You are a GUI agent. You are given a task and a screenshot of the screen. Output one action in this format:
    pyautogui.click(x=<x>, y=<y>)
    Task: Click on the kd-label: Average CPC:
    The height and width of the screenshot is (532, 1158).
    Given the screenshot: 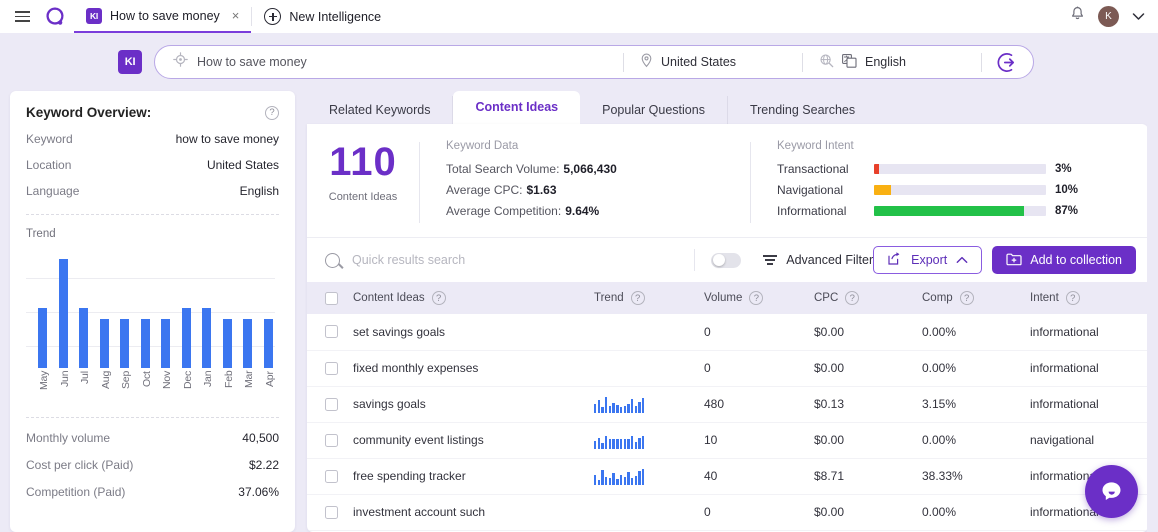 What is the action you would take?
    pyautogui.click(x=484, y=190)
    